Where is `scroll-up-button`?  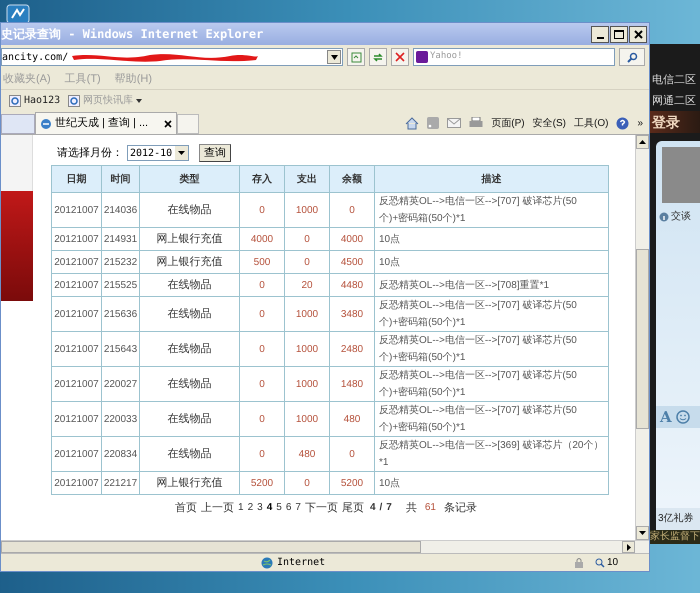
scroll-up-button is located at coordinates (642, 142).